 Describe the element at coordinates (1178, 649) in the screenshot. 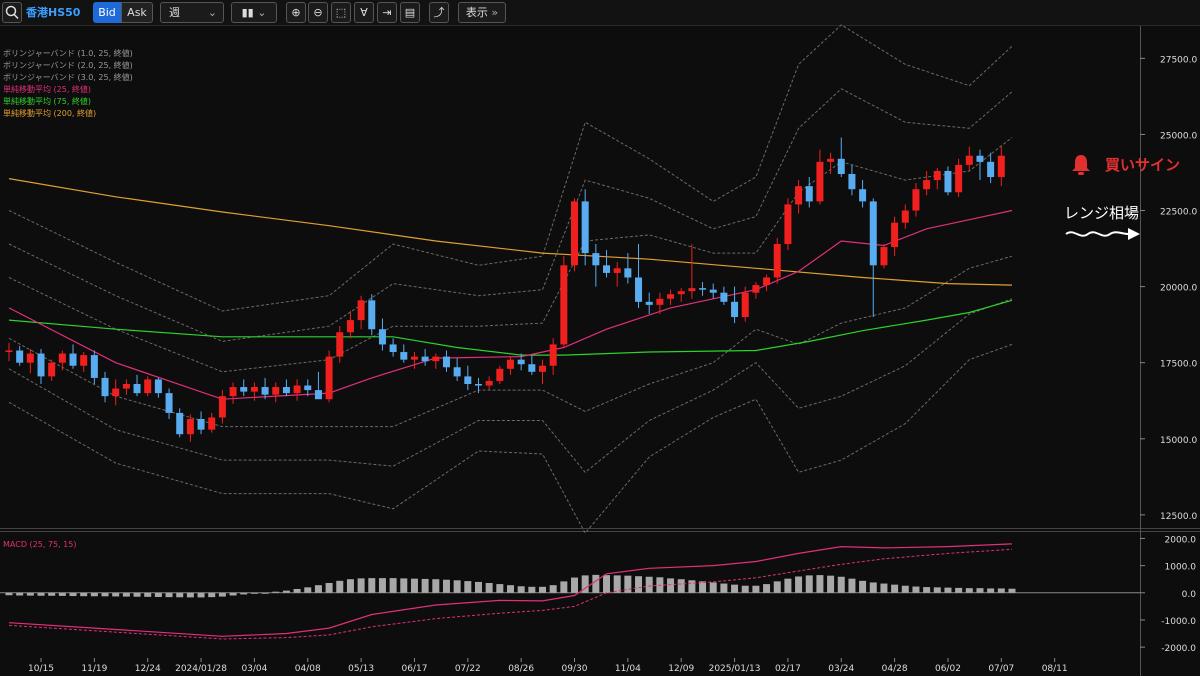

I see `macd-y-tick-label: -2000.0` at that location.